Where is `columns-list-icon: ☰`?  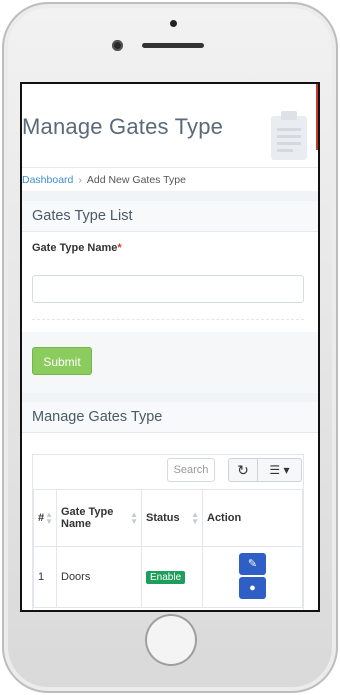 columns-list-icon: ☰ is located at coordinates (275, 470).